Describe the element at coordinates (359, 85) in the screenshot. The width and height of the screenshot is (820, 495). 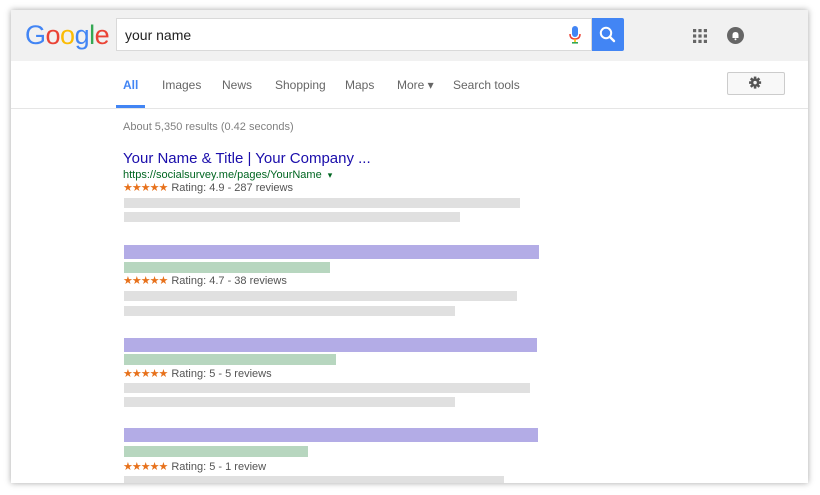
I see `tab-maps: Maps` at that location.